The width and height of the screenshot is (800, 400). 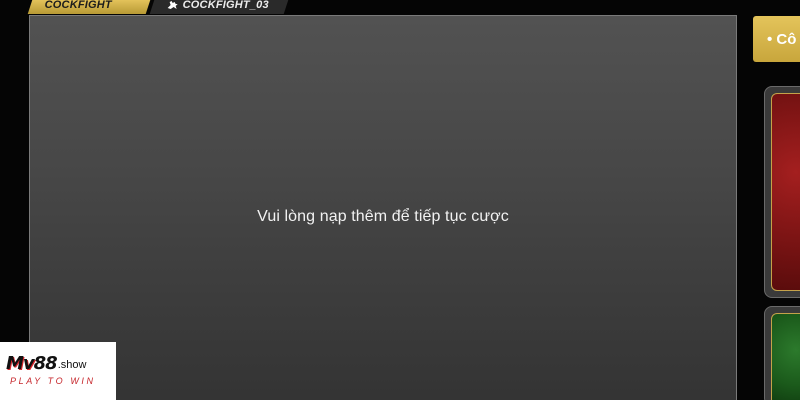 I want to click on logo-tagline: PLAY TO WIN, so click(x=53, y=381).